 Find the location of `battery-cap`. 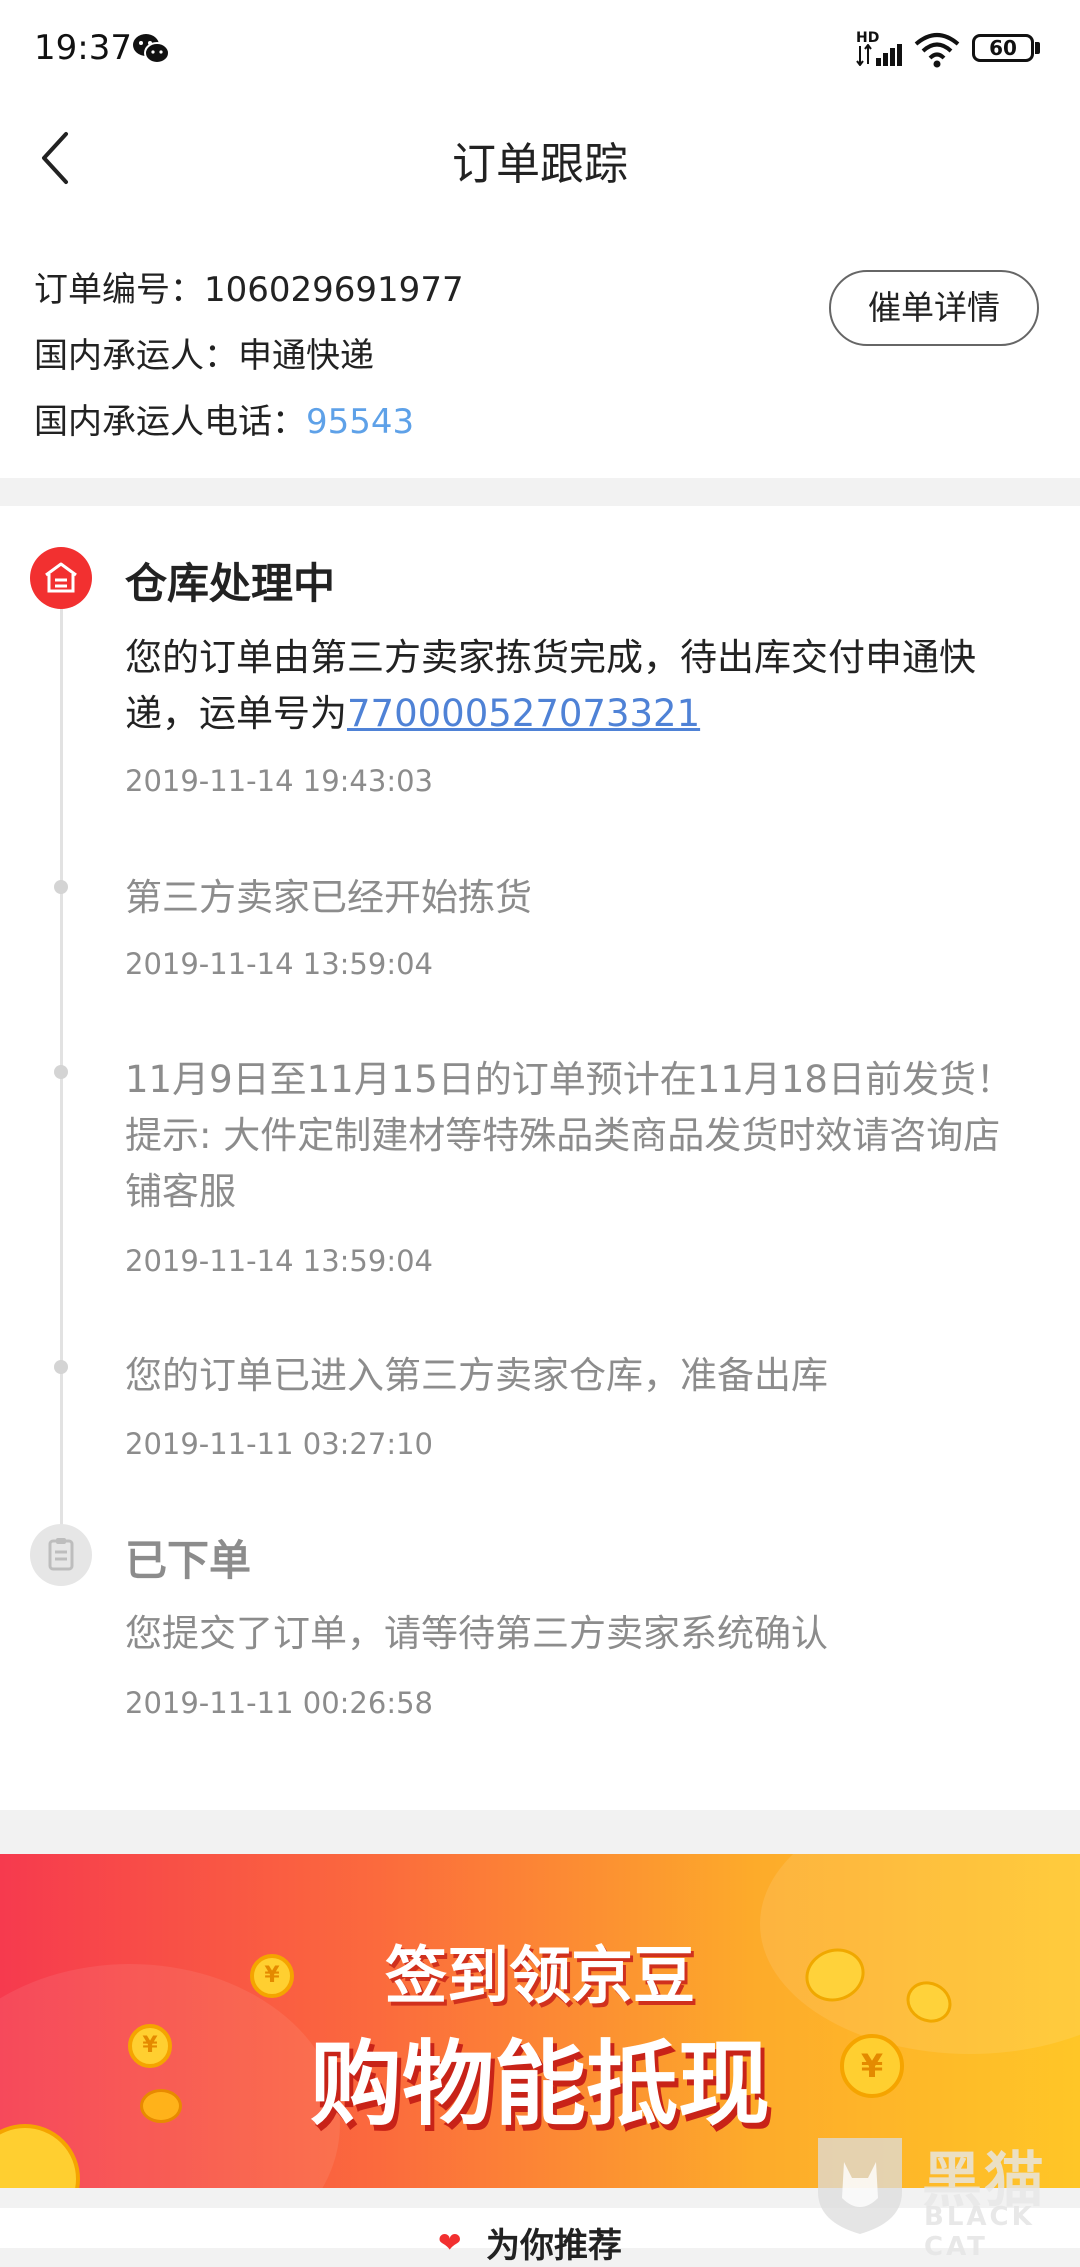

battery-cap is located at coordinates (1037, 48).